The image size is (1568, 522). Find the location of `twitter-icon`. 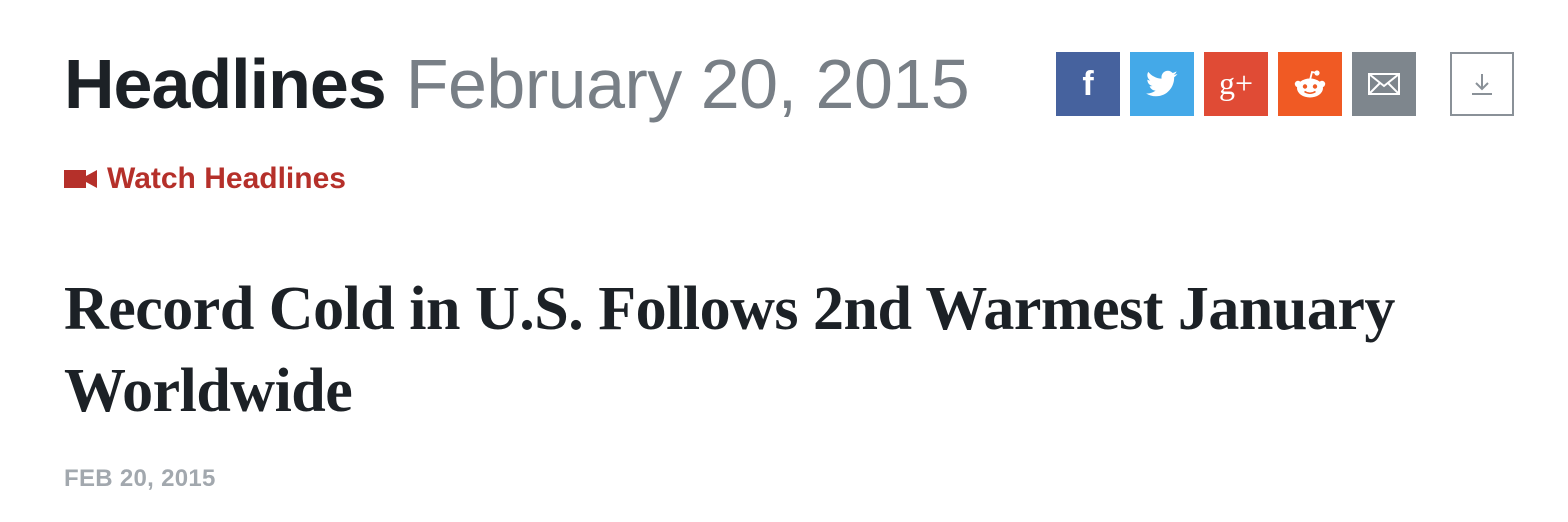

twitter-icon is located at coordinates (1162, 83).